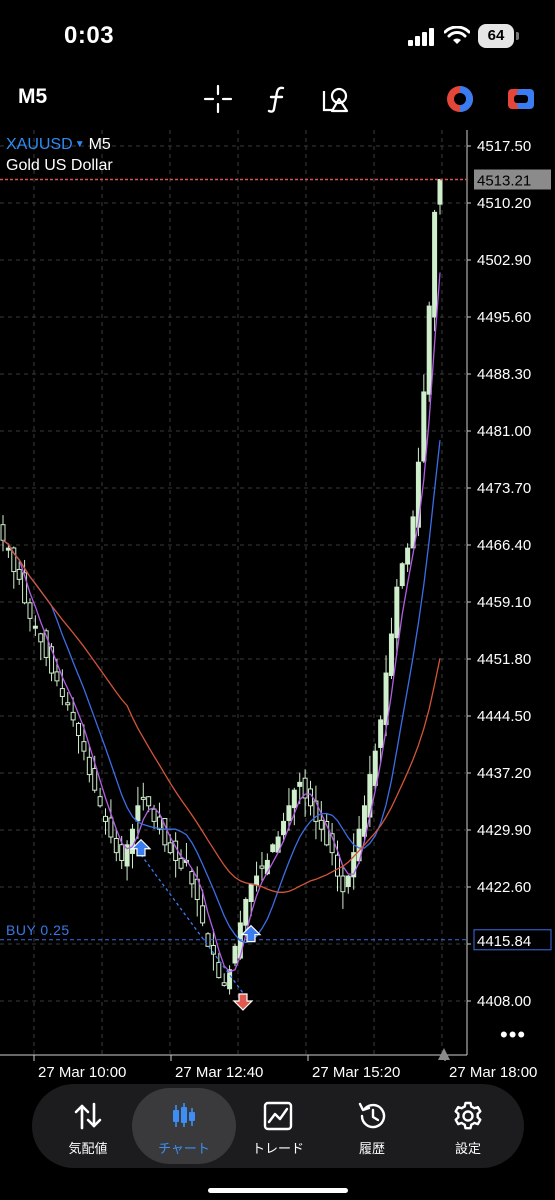 This screenshot has height=1200, width=555. Describe the element at coordinates (504, 659) in the screenshot. I see `y-axis-label: 4451.80` at that location.